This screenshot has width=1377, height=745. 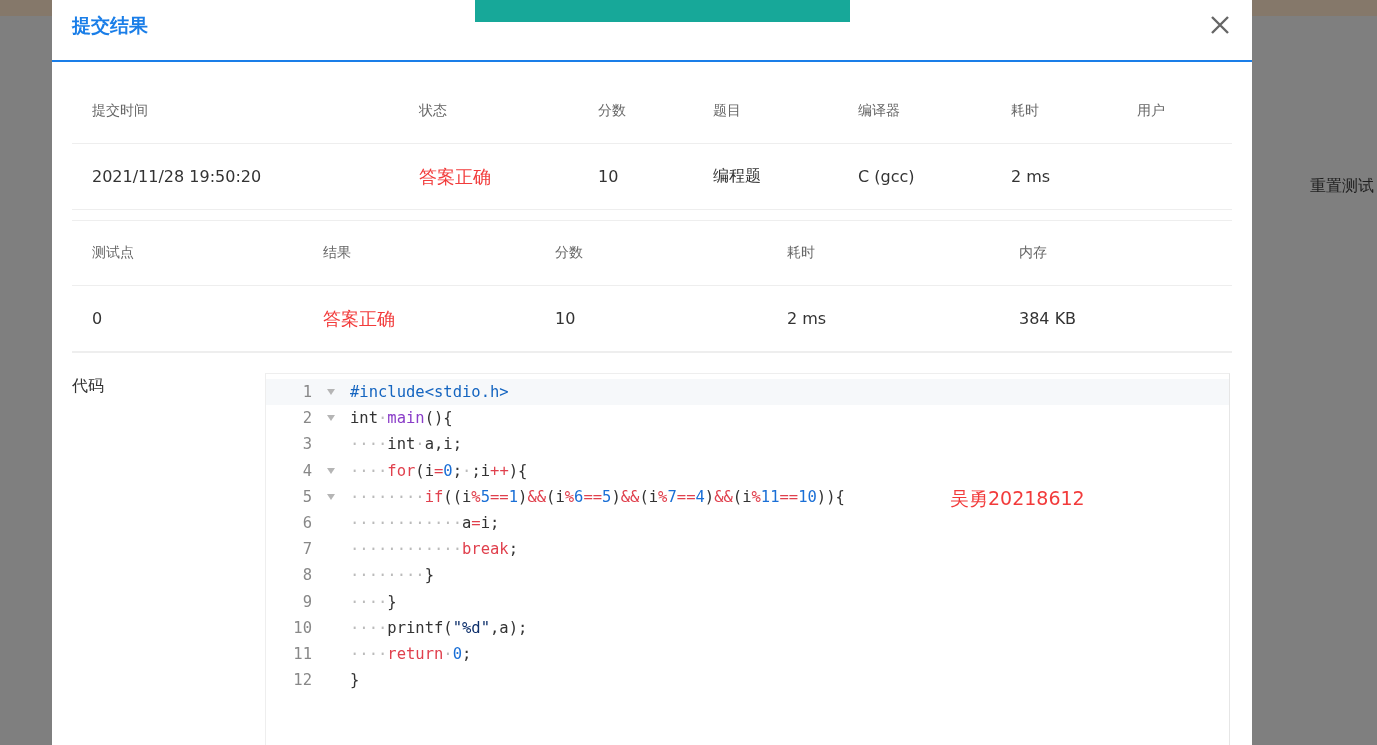 I want to click on code-line: ········}, so click(x=392, y=575).